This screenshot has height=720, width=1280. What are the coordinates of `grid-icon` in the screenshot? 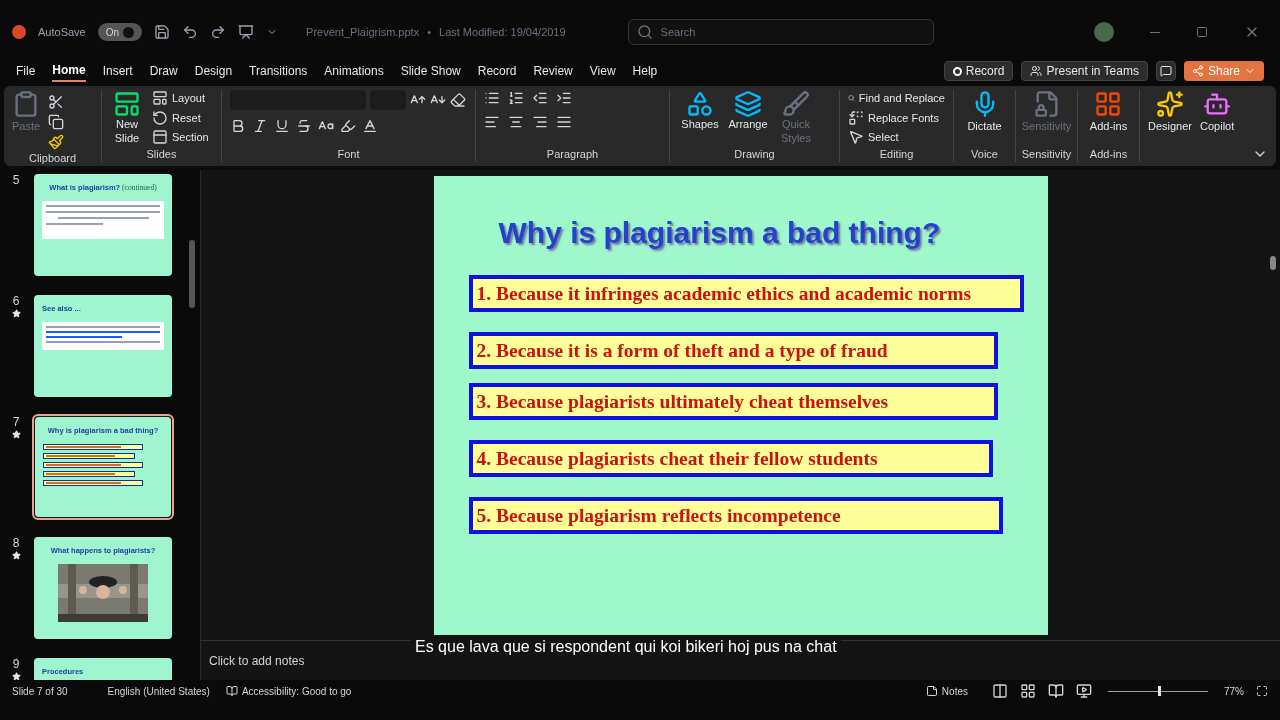 It's located at (1108, 104).